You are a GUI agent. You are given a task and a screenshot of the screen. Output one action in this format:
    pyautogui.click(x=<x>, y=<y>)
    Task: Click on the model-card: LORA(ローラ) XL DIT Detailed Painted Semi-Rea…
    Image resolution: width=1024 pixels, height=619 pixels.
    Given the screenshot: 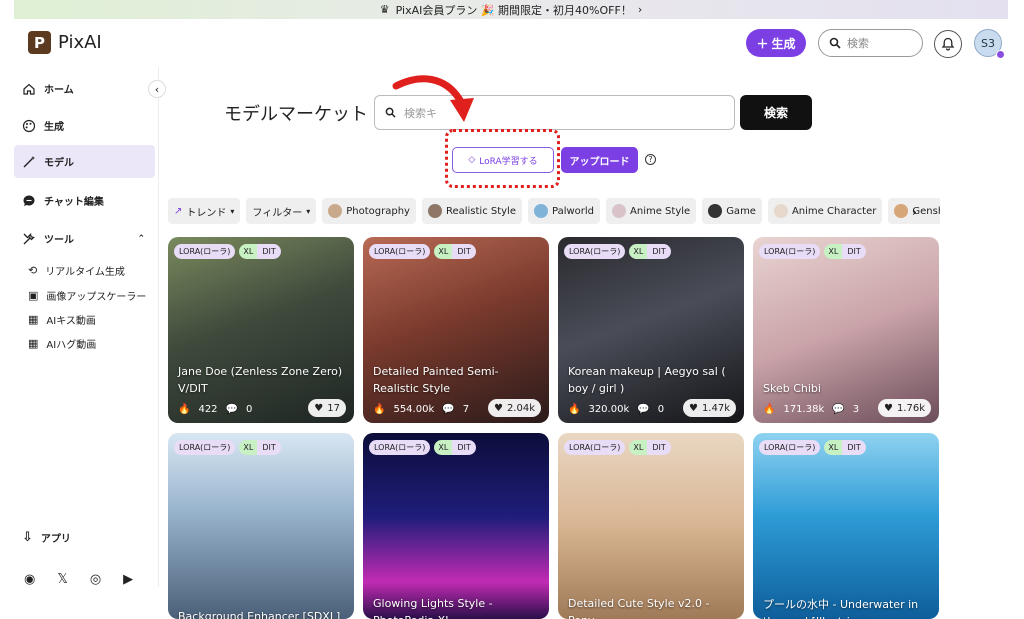 What is the action you would take?
    pyautogui.click(x=456, y=330)
    